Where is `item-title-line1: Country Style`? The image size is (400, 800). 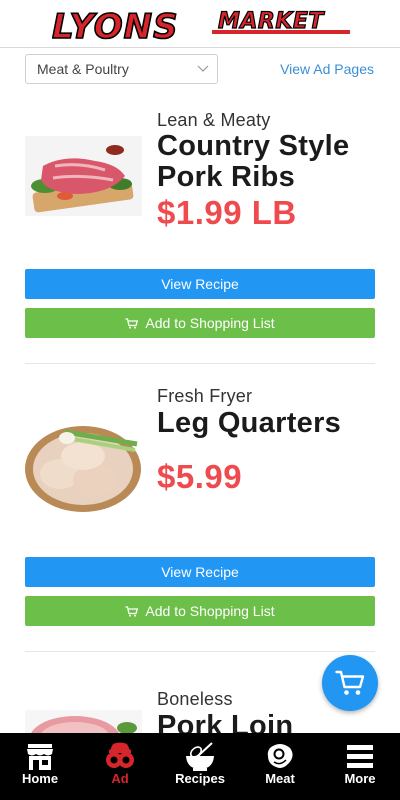 item-title-line1: Country Style is located at coordinates (253, 146).